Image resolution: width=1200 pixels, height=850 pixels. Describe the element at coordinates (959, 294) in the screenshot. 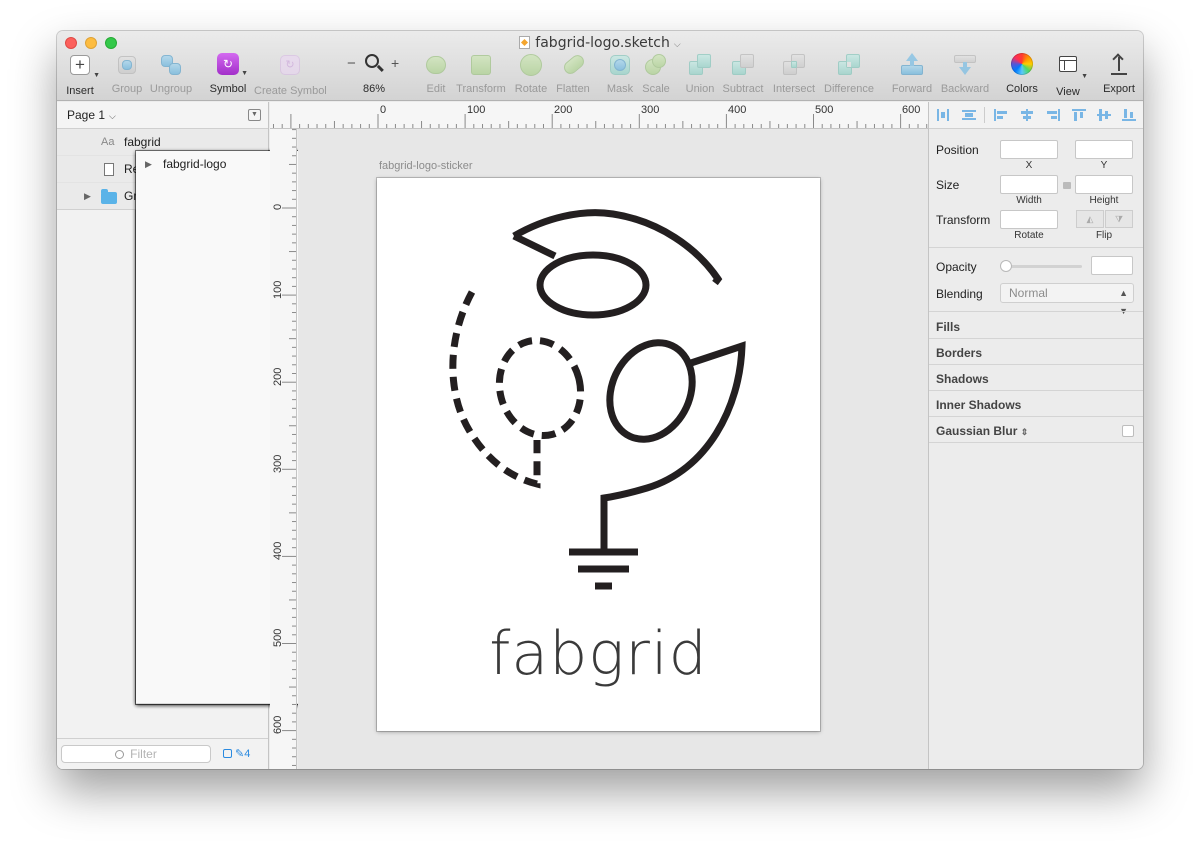

I see `blending-label: Blending` at that location.